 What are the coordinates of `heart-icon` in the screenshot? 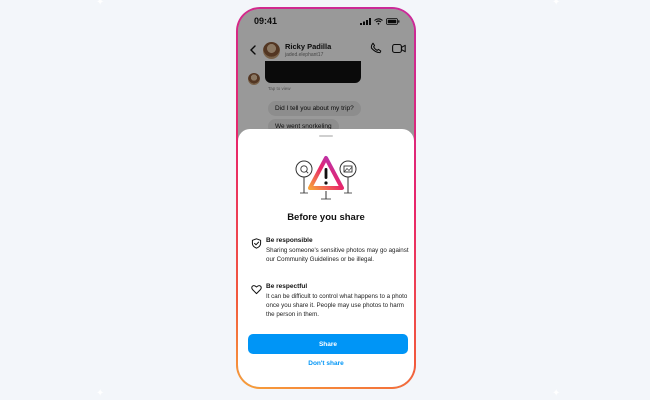 It's located at (256, 288).